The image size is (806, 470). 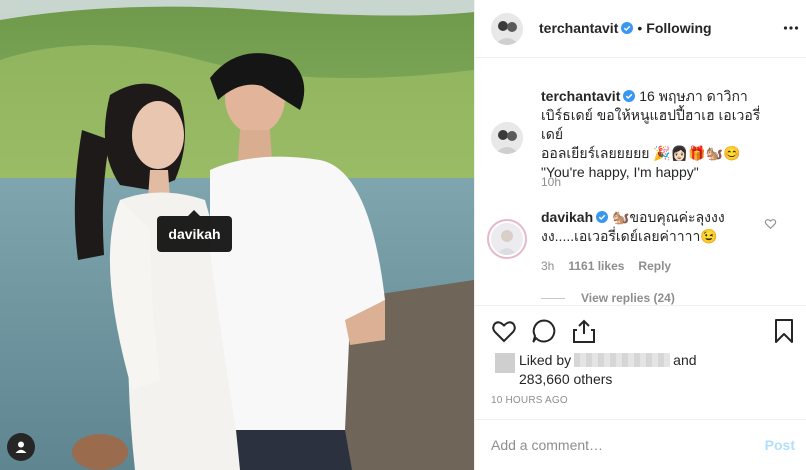 I want to click on bookmark-icon, so click(x=784, y=331).